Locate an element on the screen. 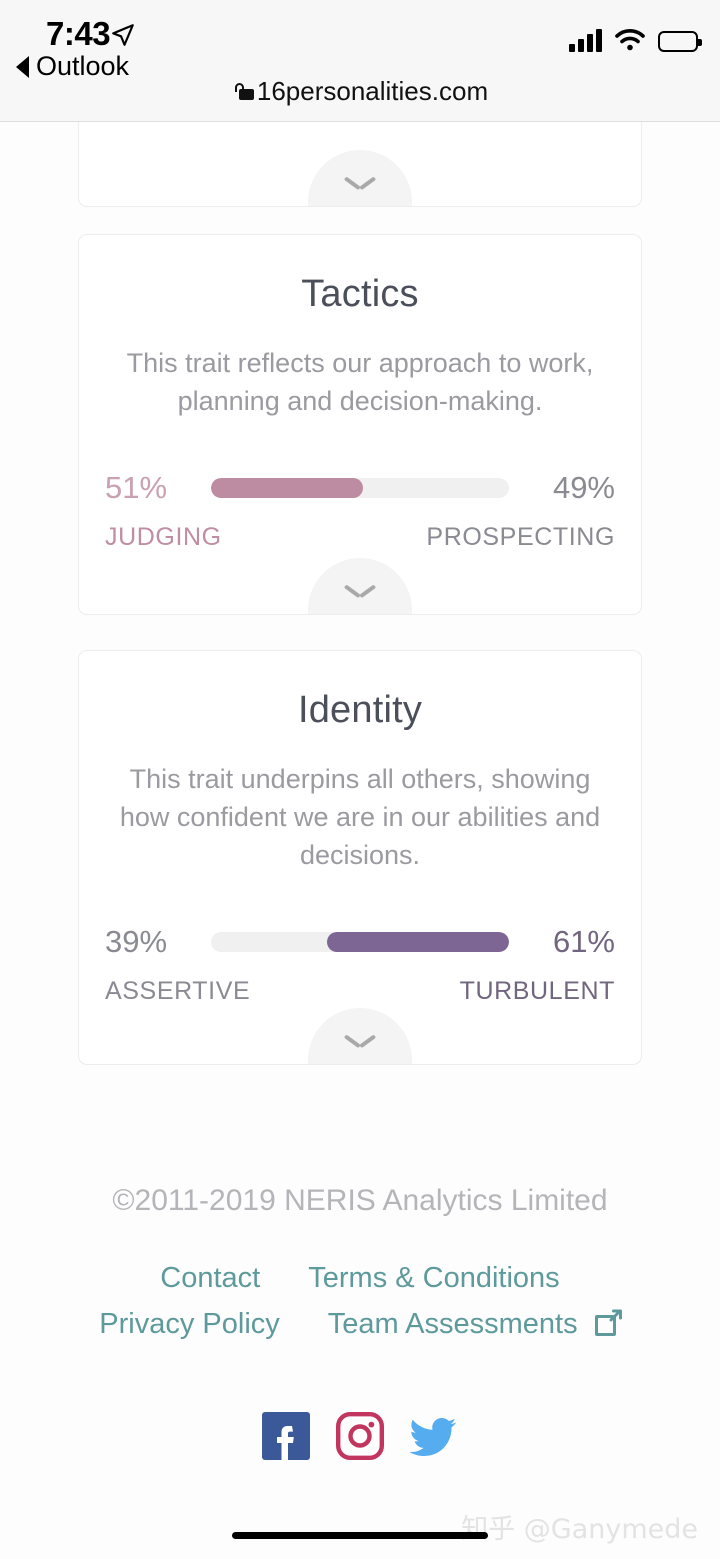 Image resolution: width=720 pixels, height=1559 pixels. expand-button-identity is located at coordinates (360, 1036).